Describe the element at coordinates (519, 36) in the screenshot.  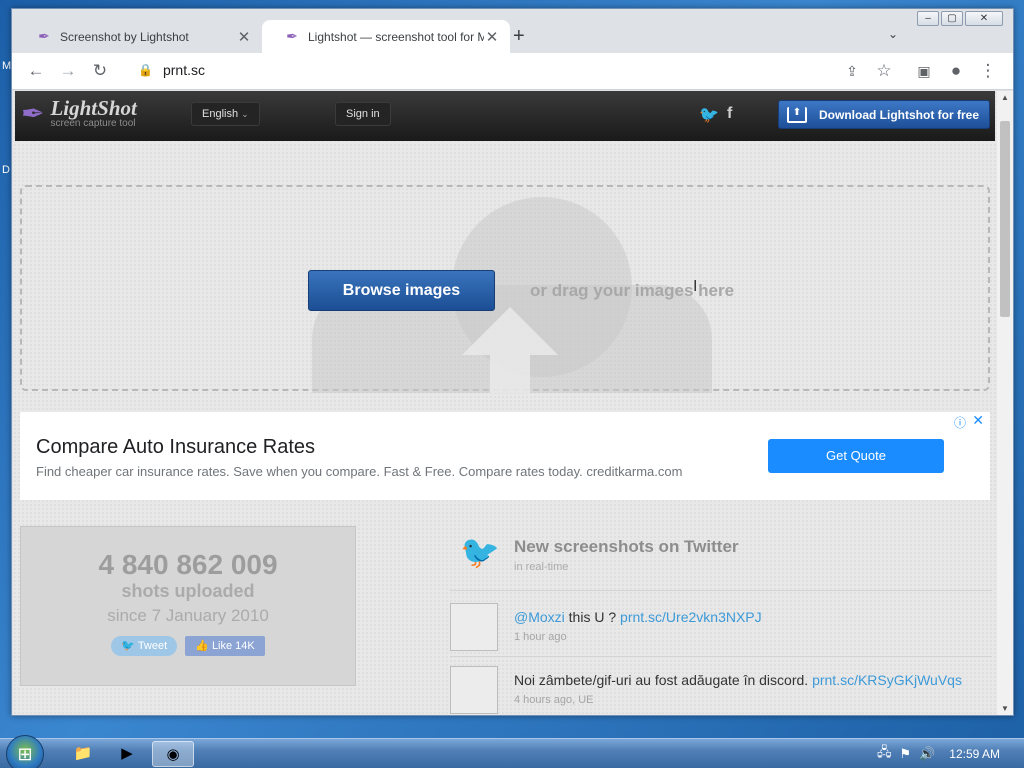
I see `new-tab-button: +` at that location.